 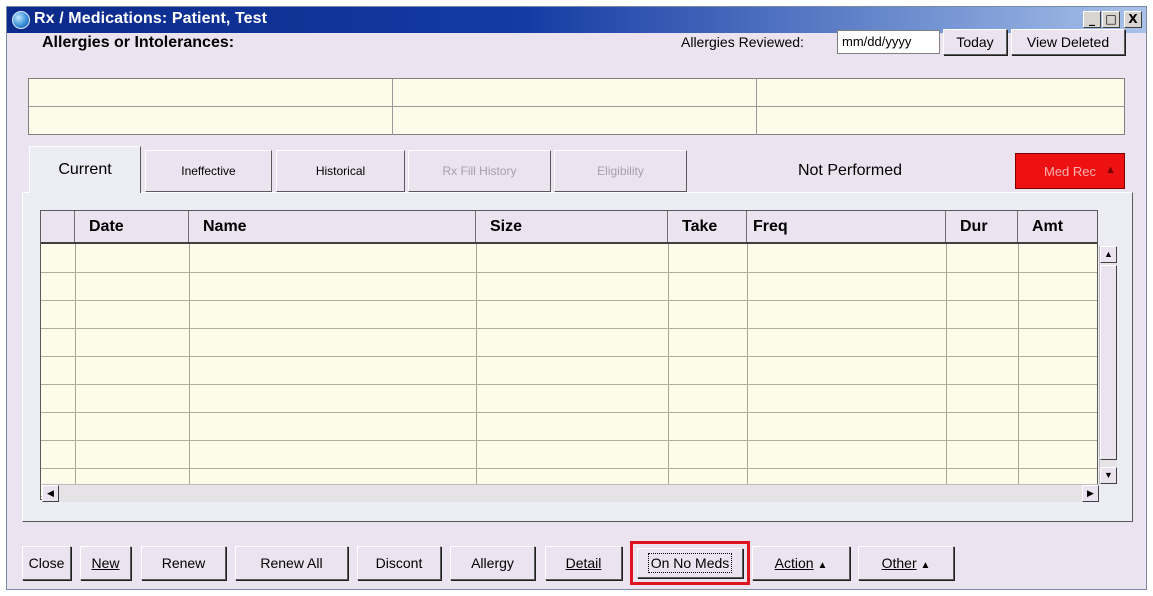 I want to click on app-icon, so click(x=21, y=20).